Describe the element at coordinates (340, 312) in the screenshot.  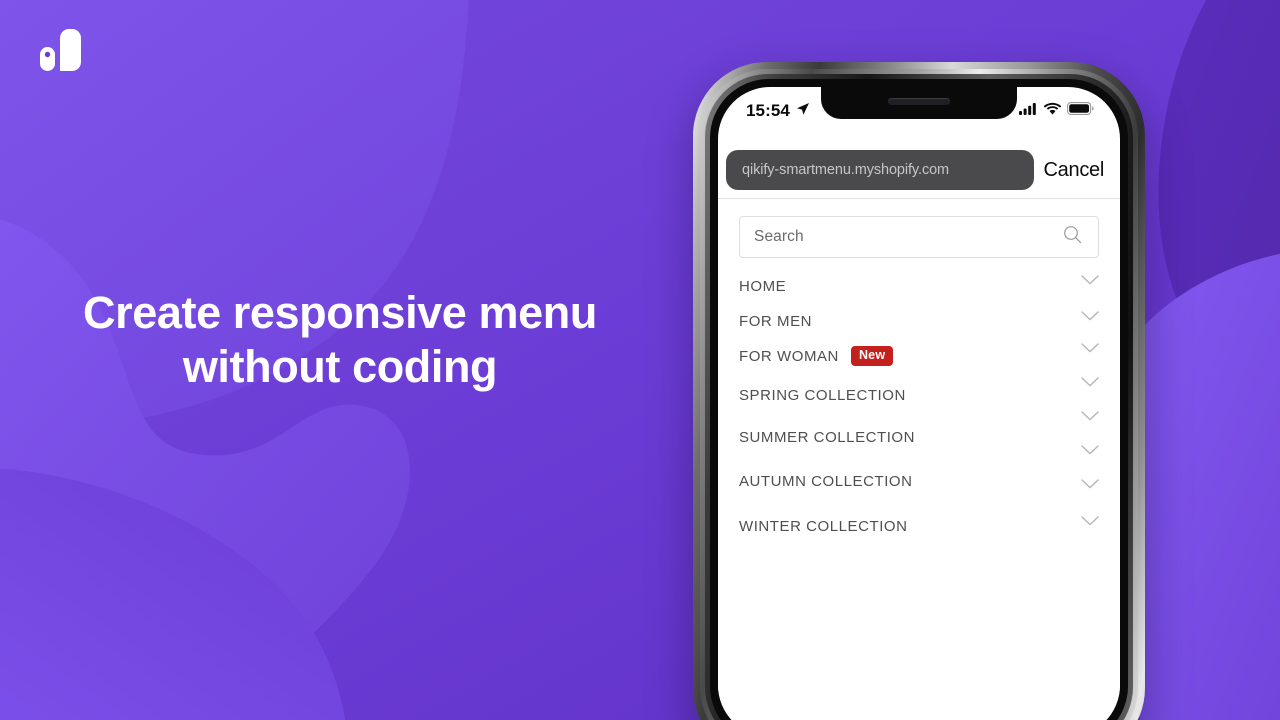
I see `headline-line-1: Create responsive menu` at that location.